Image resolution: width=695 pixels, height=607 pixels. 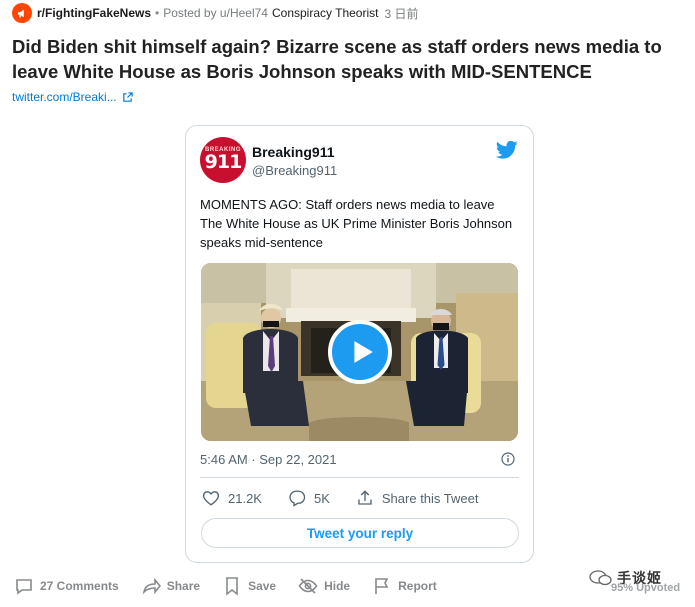 I want to click on save-button: Save, so click(x=249, y=586).